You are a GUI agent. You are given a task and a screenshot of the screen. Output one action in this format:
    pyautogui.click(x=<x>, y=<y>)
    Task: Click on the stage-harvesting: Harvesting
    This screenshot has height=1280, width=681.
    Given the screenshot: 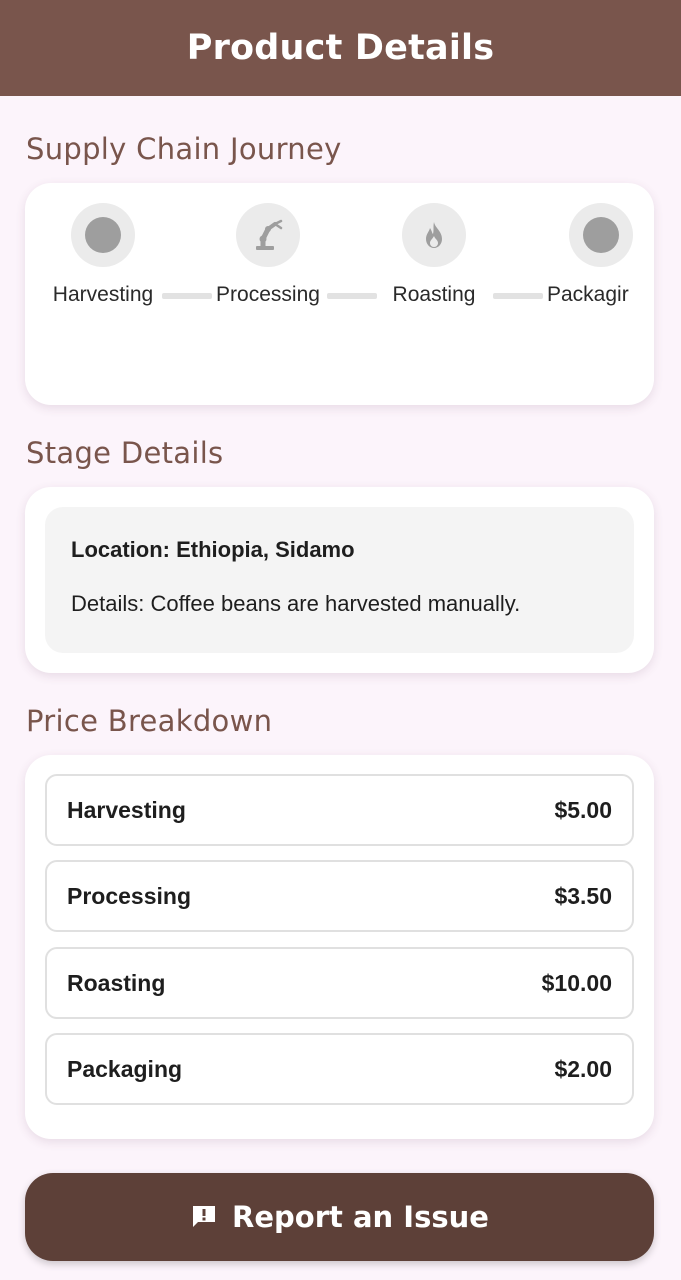 What is the action you would take?
    pyautogui.click(x=103, y=255)
    